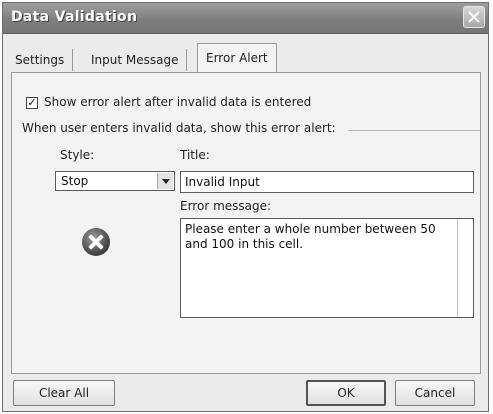 The width and height of the screenshot is (493, 414). What do you see at coordinates (226, 206) in the screenshot?
I see `error-message-label: Error message:` at bounding box center [226, 206].